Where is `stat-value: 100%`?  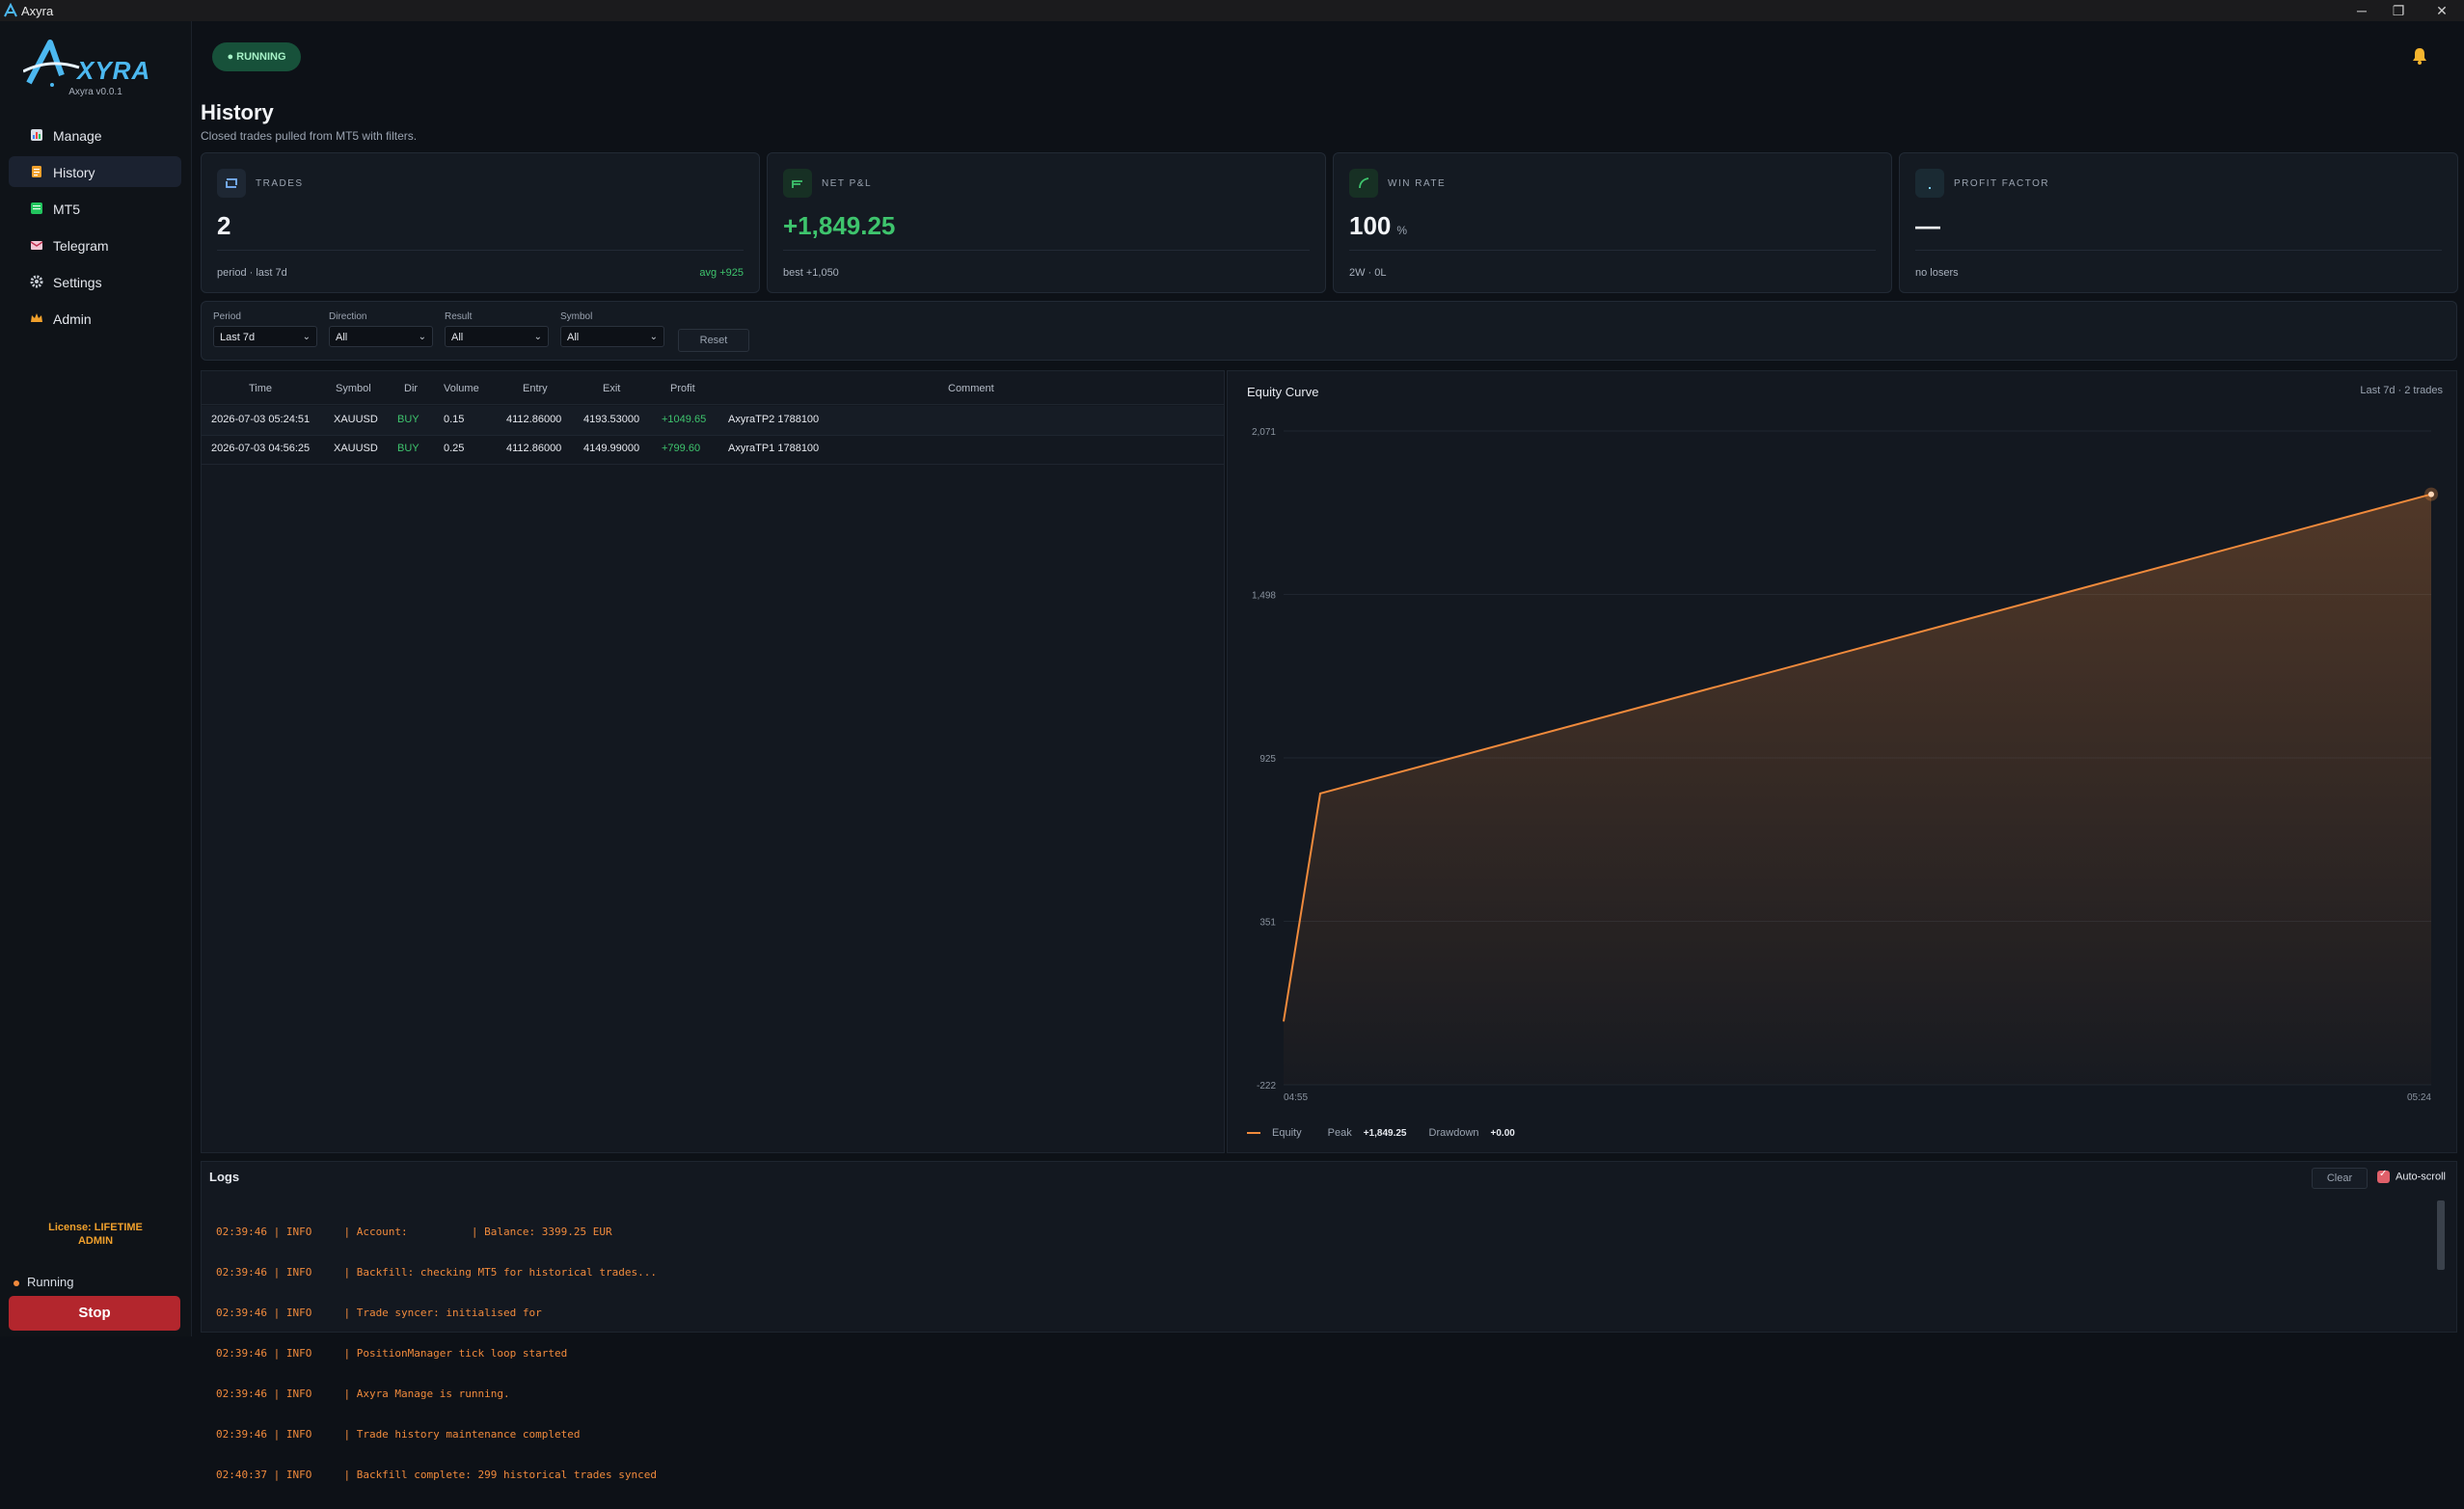 stat-value: 100% is located at coordinates (1378, 226).